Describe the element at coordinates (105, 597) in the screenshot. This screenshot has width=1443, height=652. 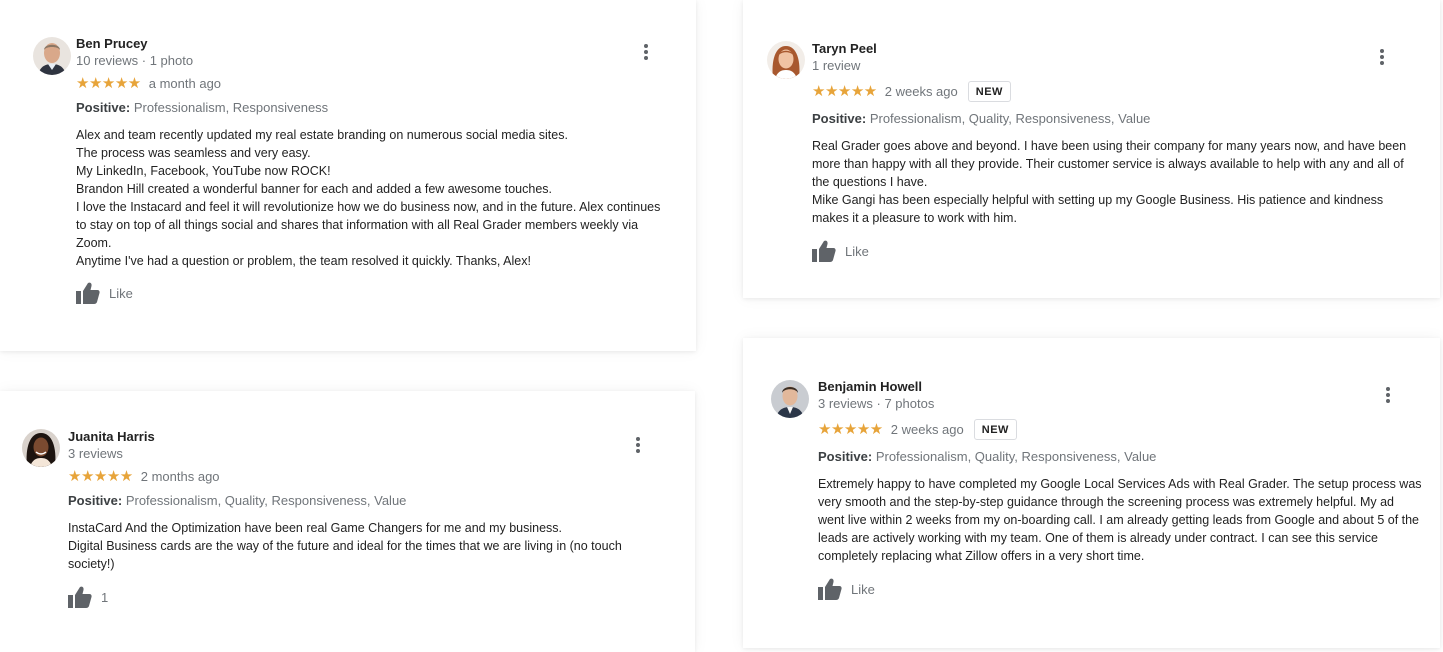
I see `like-count: 1` at that location.